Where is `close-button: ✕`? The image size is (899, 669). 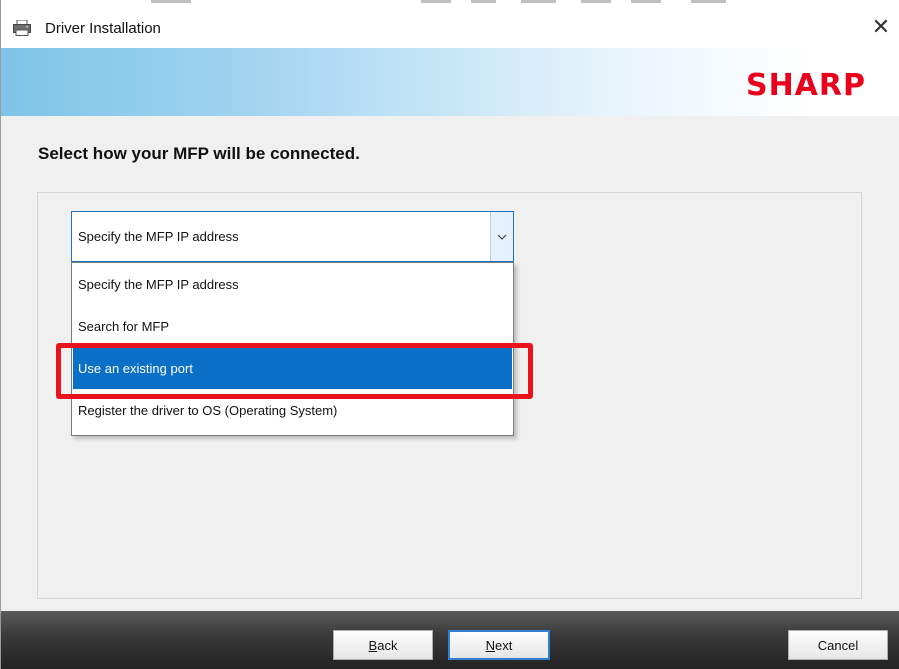 close-button: ✕ is located at coordinates (881, 27).